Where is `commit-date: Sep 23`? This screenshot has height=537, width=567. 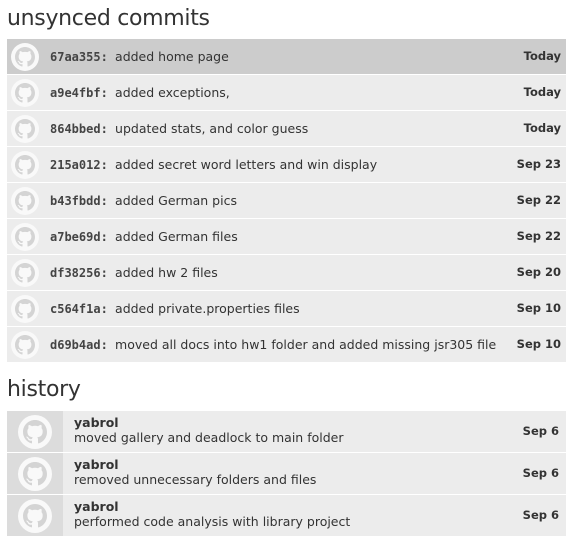
commit-date: Sep 23 is located at coordinates (538, 164).